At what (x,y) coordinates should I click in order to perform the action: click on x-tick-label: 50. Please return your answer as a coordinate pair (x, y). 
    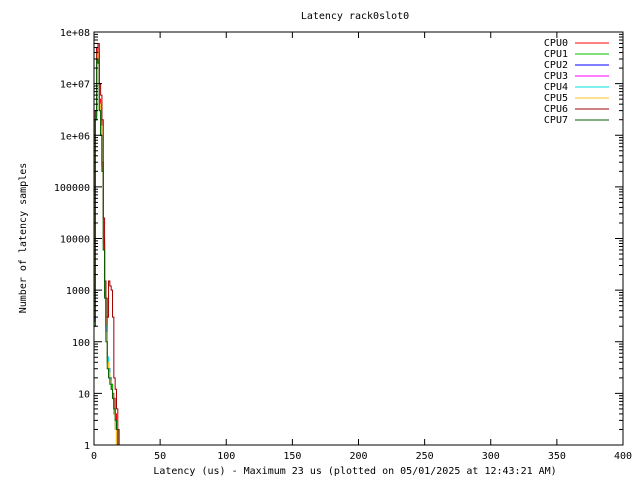
    Looking at the image, I should click on (160, 456).